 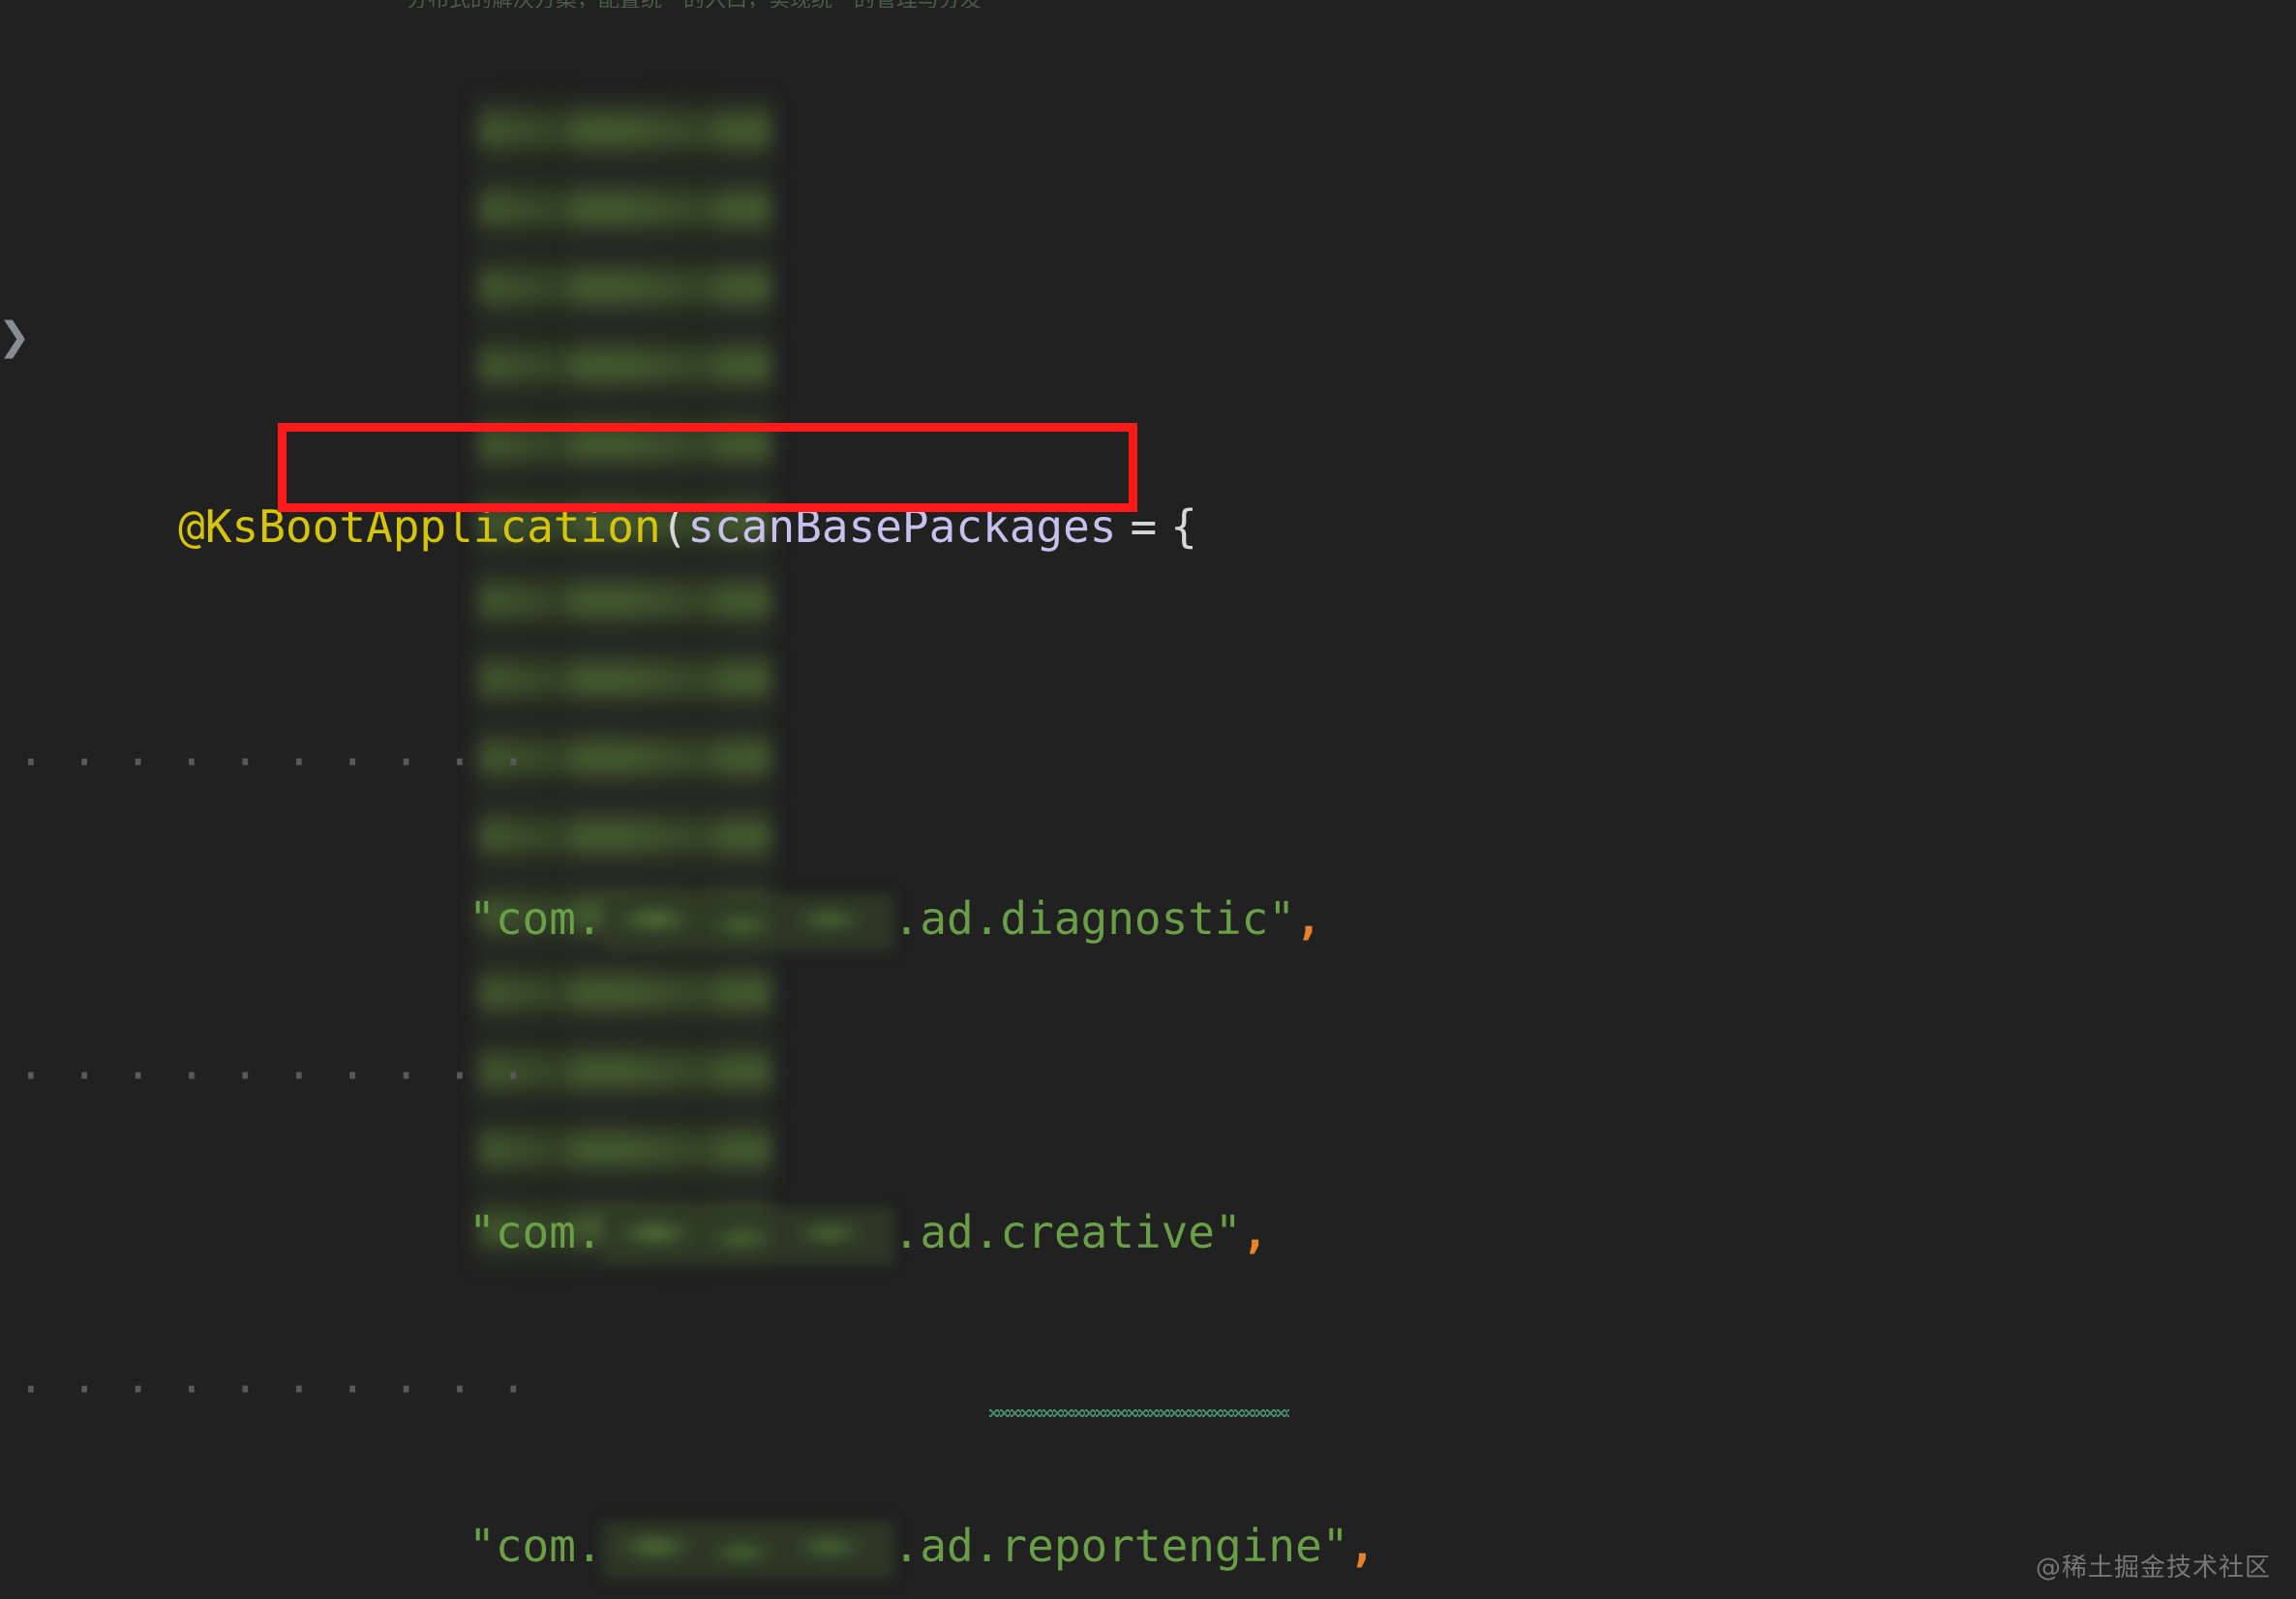 I want to click on pkg-suffix: .ad.creative", so click(x=1067, y=1232).